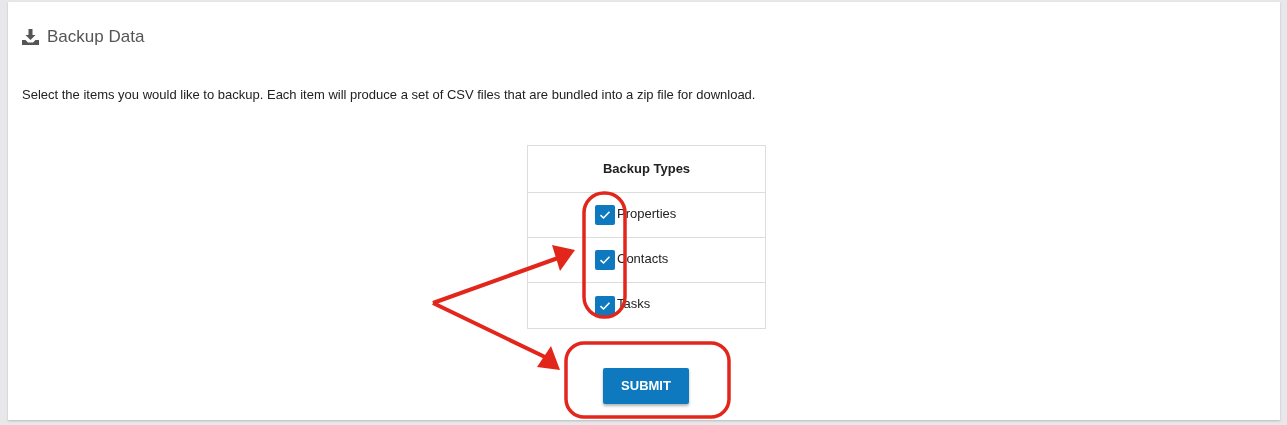 The height and width of the screenshot is (425, 1287). I want to click on download-icon, so click(30, 36).